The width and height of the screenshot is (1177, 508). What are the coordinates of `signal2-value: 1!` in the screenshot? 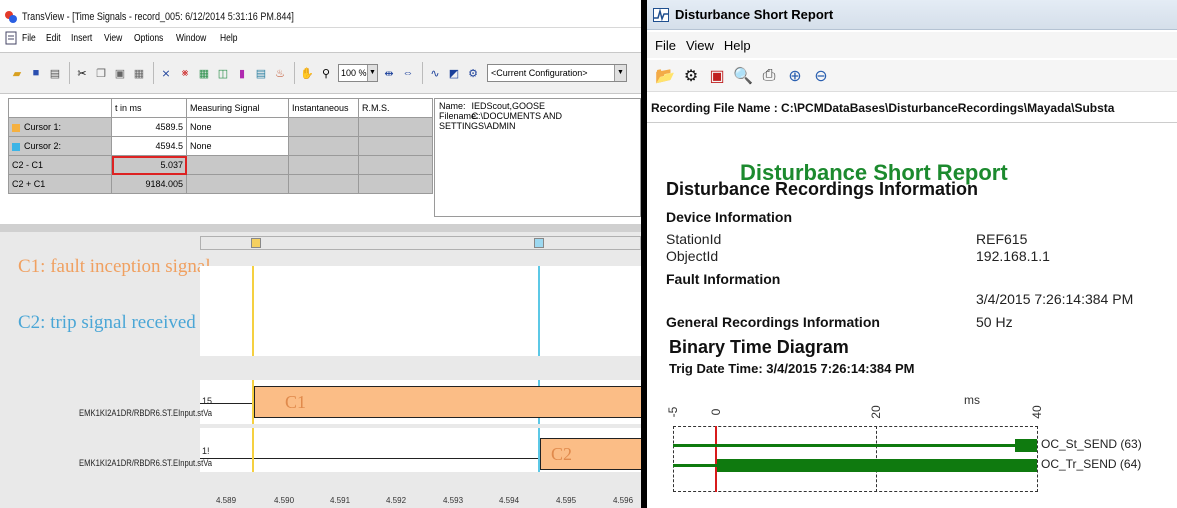 It's located at (206, 451).